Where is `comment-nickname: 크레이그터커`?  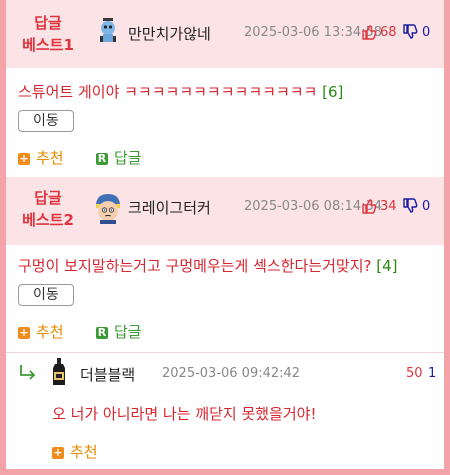 comment-nickname: 크레이그터커 is located at coordinates (169, 207).